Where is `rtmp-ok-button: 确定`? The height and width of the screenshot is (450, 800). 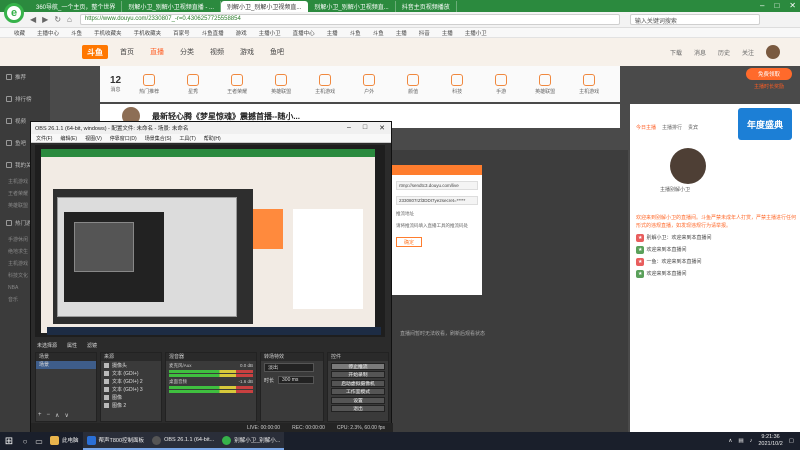
rtmp-ok-button: 确定 is located at coordinates (409, 242).